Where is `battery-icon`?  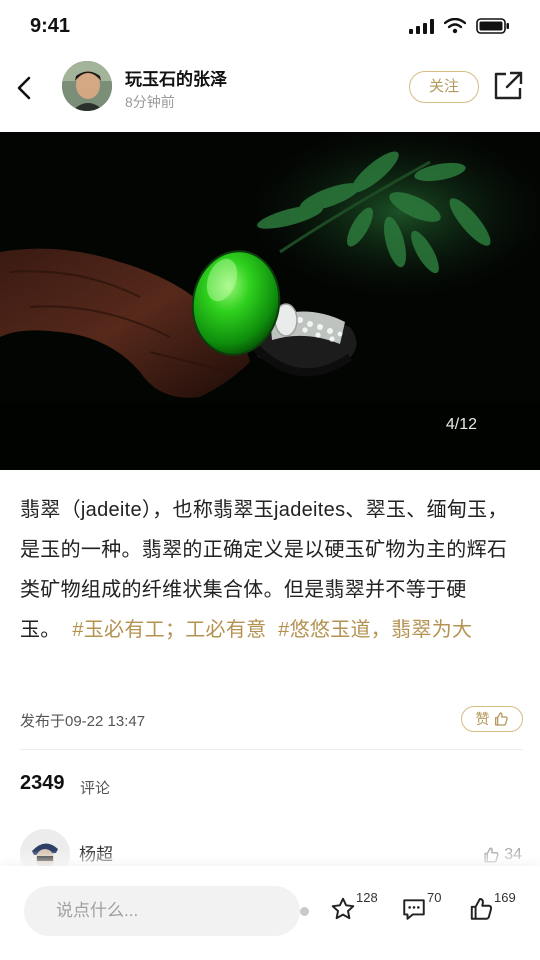 battery-icon is located at coordinates (492, 26).